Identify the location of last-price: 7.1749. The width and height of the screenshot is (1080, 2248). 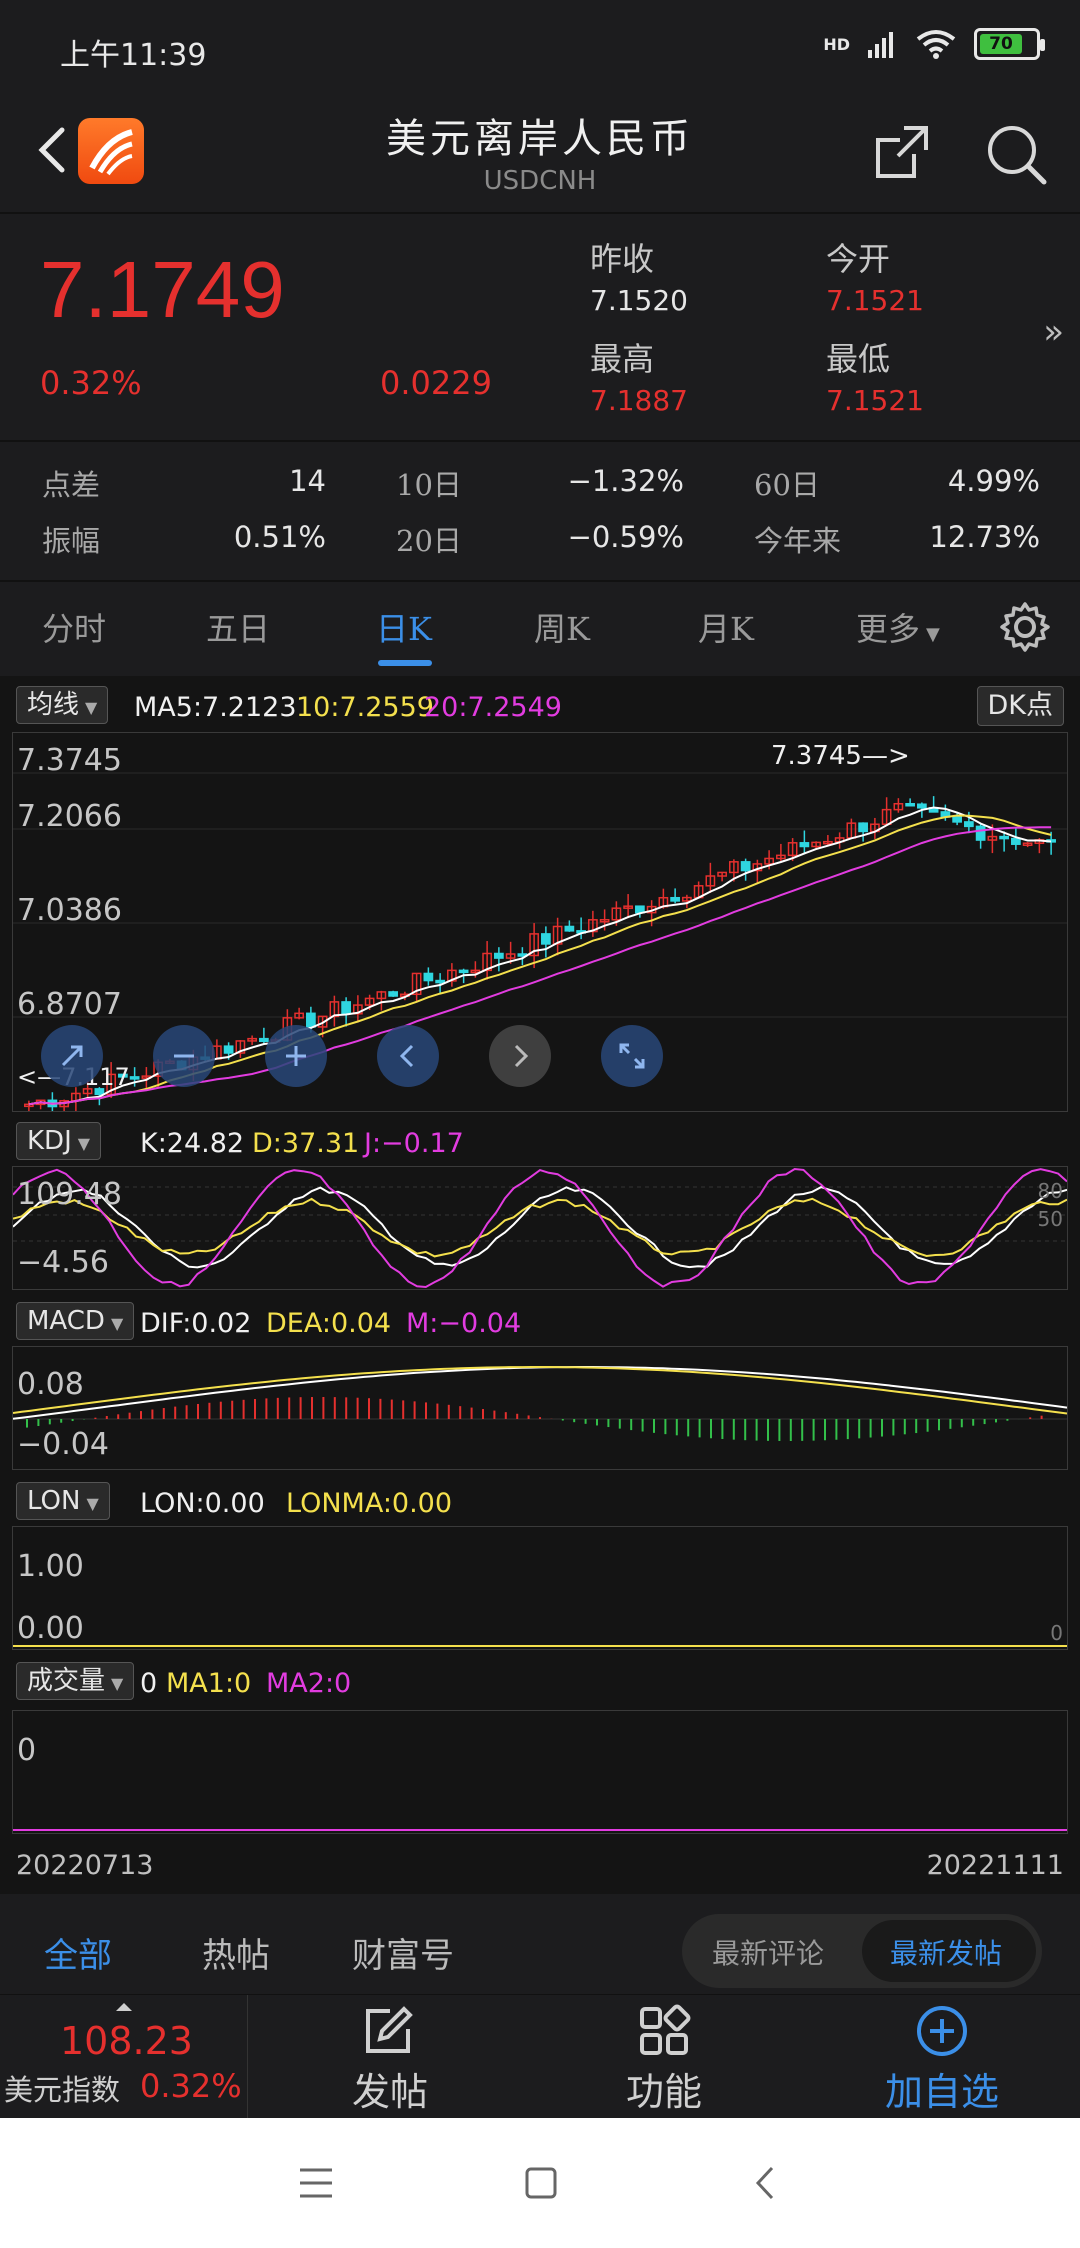
(162, 289).